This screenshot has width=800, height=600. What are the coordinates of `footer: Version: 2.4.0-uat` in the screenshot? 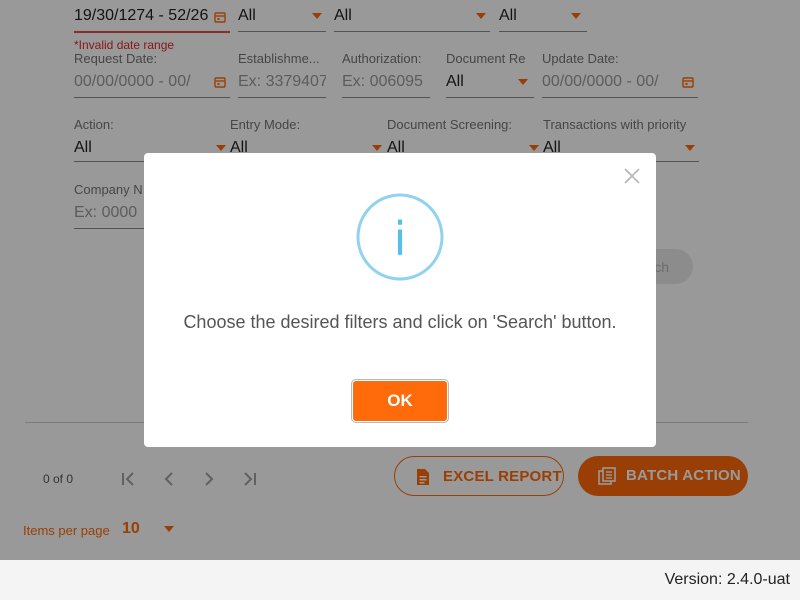 It's located at (400, 580).